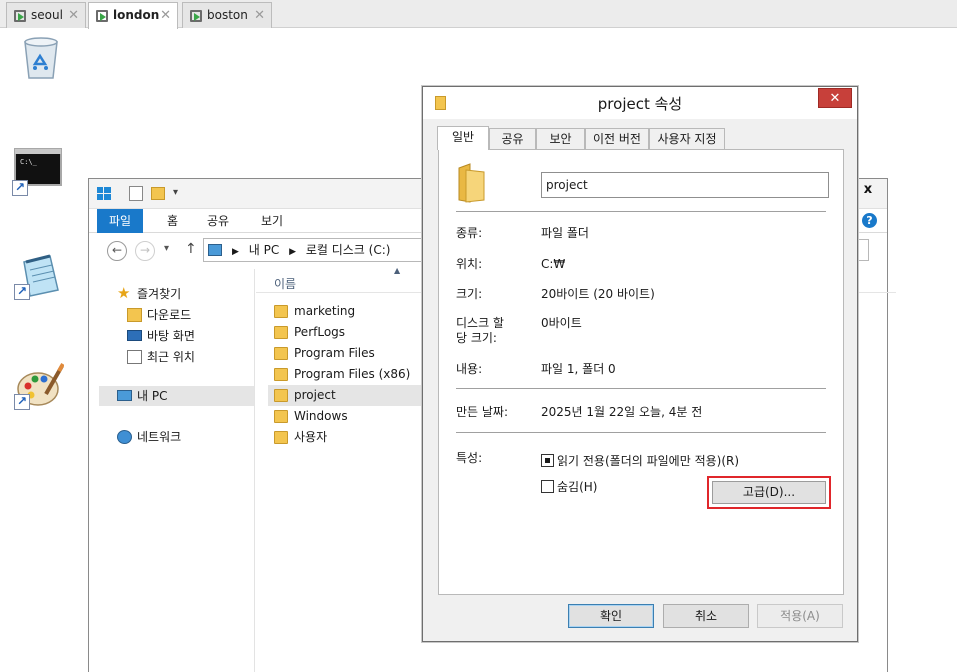 This screenshot has width=957, height=672. Describe the element at coordinates (37, 172) in the screenshot. I see `command-prompt-icon: C:\_ ↗` at that location.